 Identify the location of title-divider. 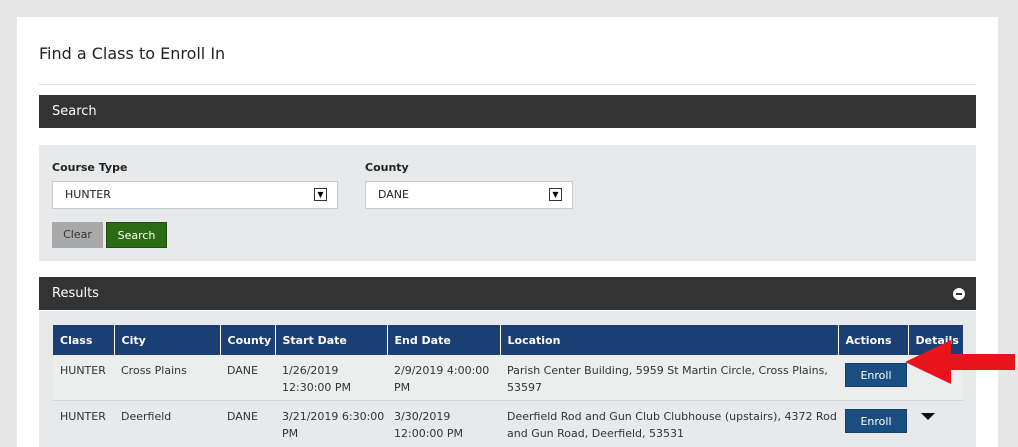
(507, 84).